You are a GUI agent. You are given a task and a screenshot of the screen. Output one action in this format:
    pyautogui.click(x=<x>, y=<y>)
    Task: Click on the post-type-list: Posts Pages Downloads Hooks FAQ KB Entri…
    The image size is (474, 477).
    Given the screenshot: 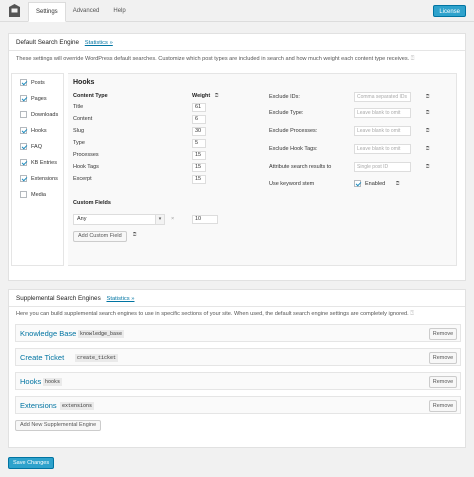 What is the action you would take?
    pyautogui.click(x=37, y=169)
    